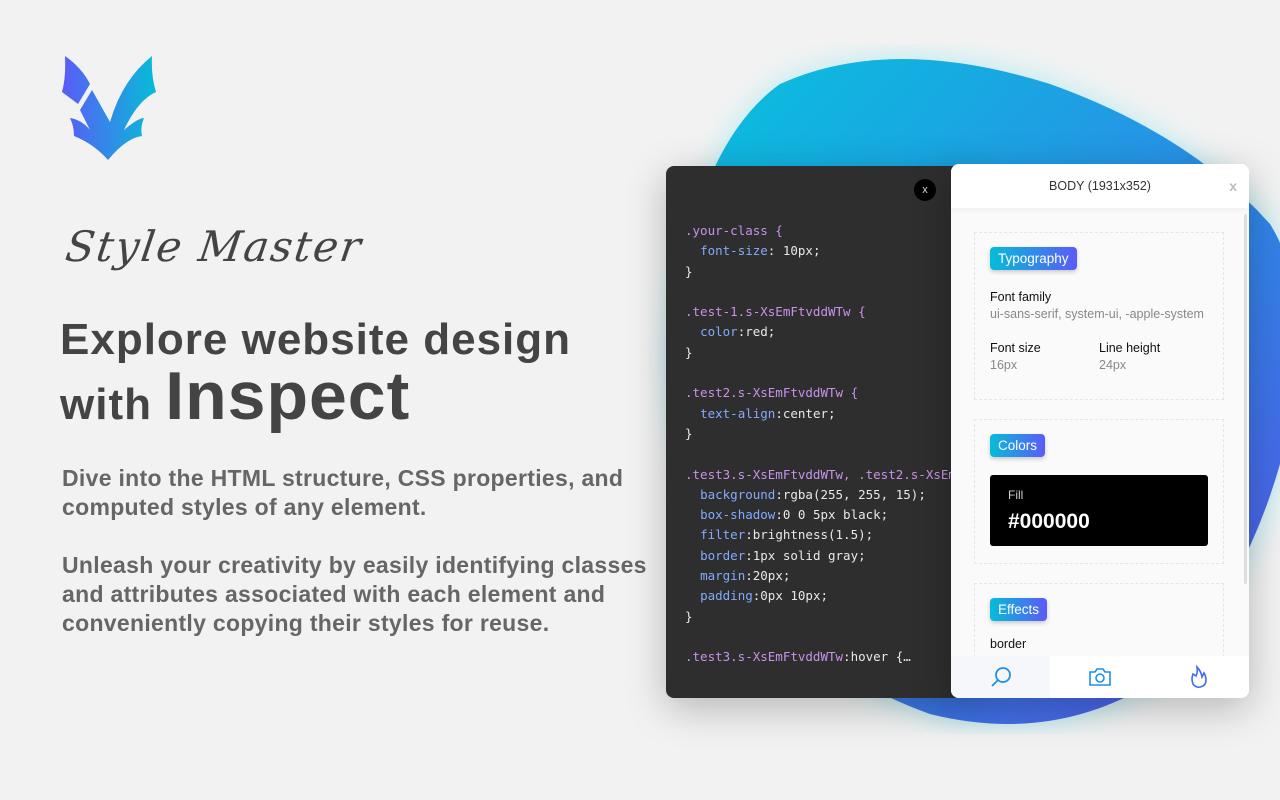  I want to click on code-line: .test3.s-XsEmFtvddWTw, .test2.s-XsEm, so click(825, 475).